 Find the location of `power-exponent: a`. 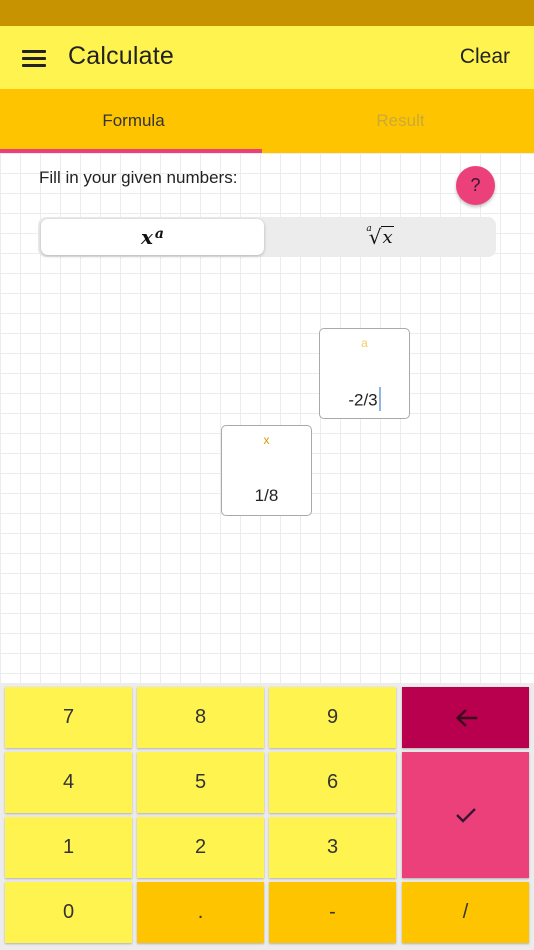

power-exponent: a is located at coordinates (159, 234).